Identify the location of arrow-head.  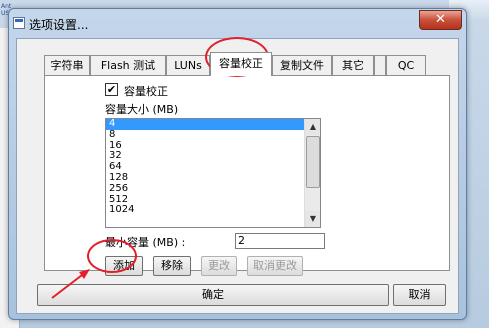
(84, 274).